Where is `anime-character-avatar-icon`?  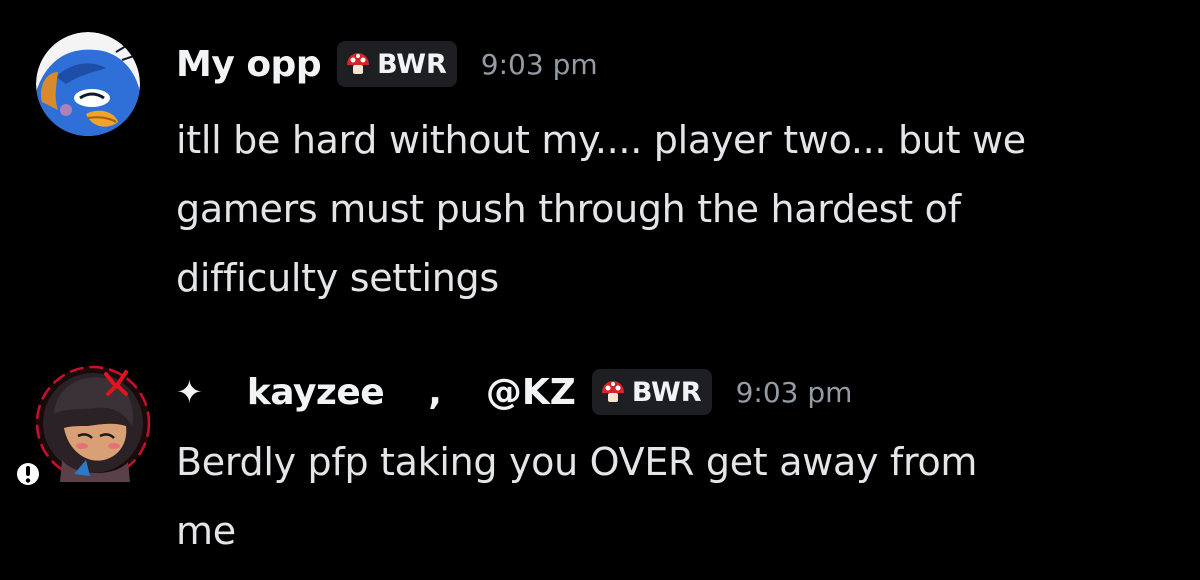 anime-character-avatar-icon is located at coordinates (93, 423).